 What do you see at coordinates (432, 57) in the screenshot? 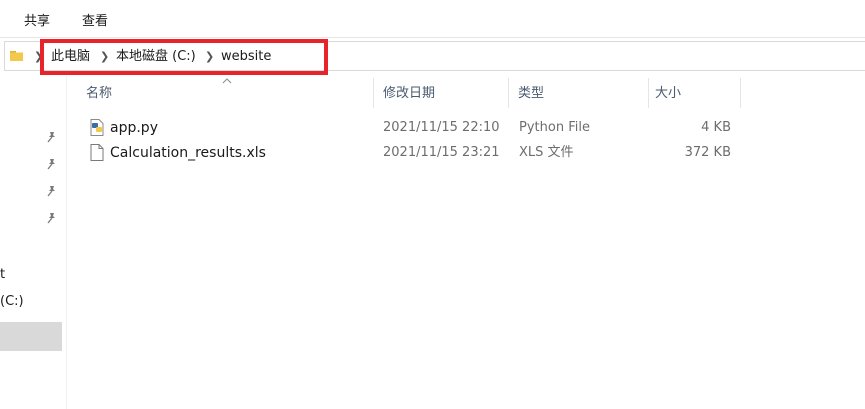
I see `address-bar-row: ❯ 此电脑 ❯ 本地磁盘 (C:) ❯ website` at bounding box center [432, 57].